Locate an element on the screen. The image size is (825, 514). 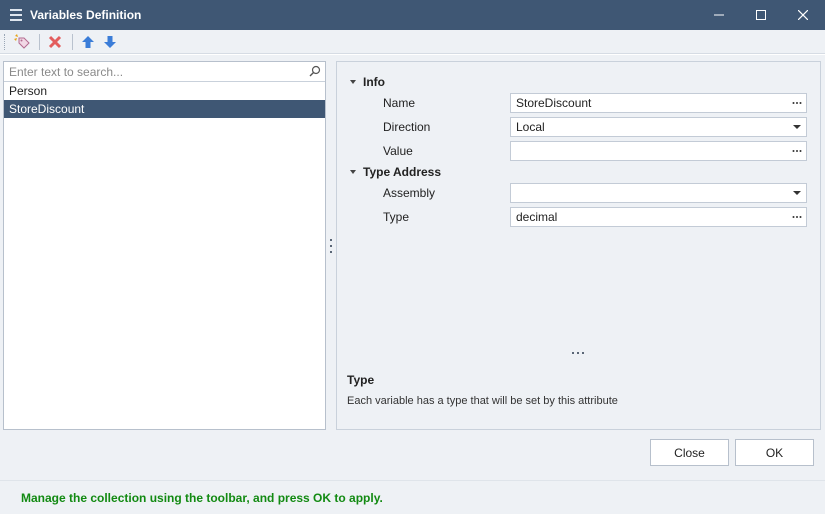
assembly-dropdown is located at coordinates (658, 193).